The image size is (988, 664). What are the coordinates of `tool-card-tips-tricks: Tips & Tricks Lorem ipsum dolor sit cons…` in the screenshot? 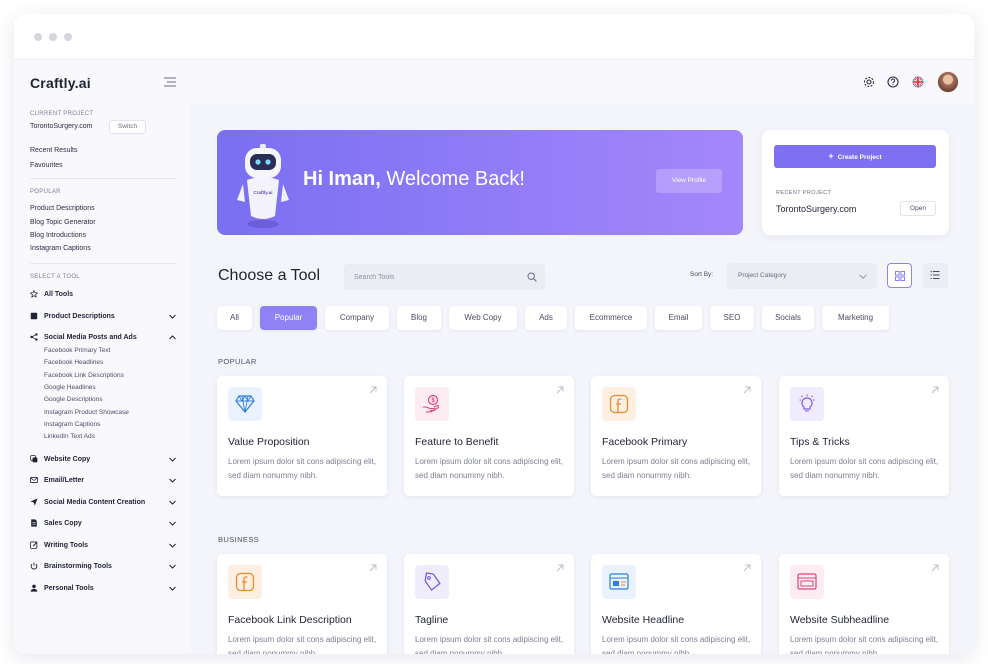 It's located at (864, 436).